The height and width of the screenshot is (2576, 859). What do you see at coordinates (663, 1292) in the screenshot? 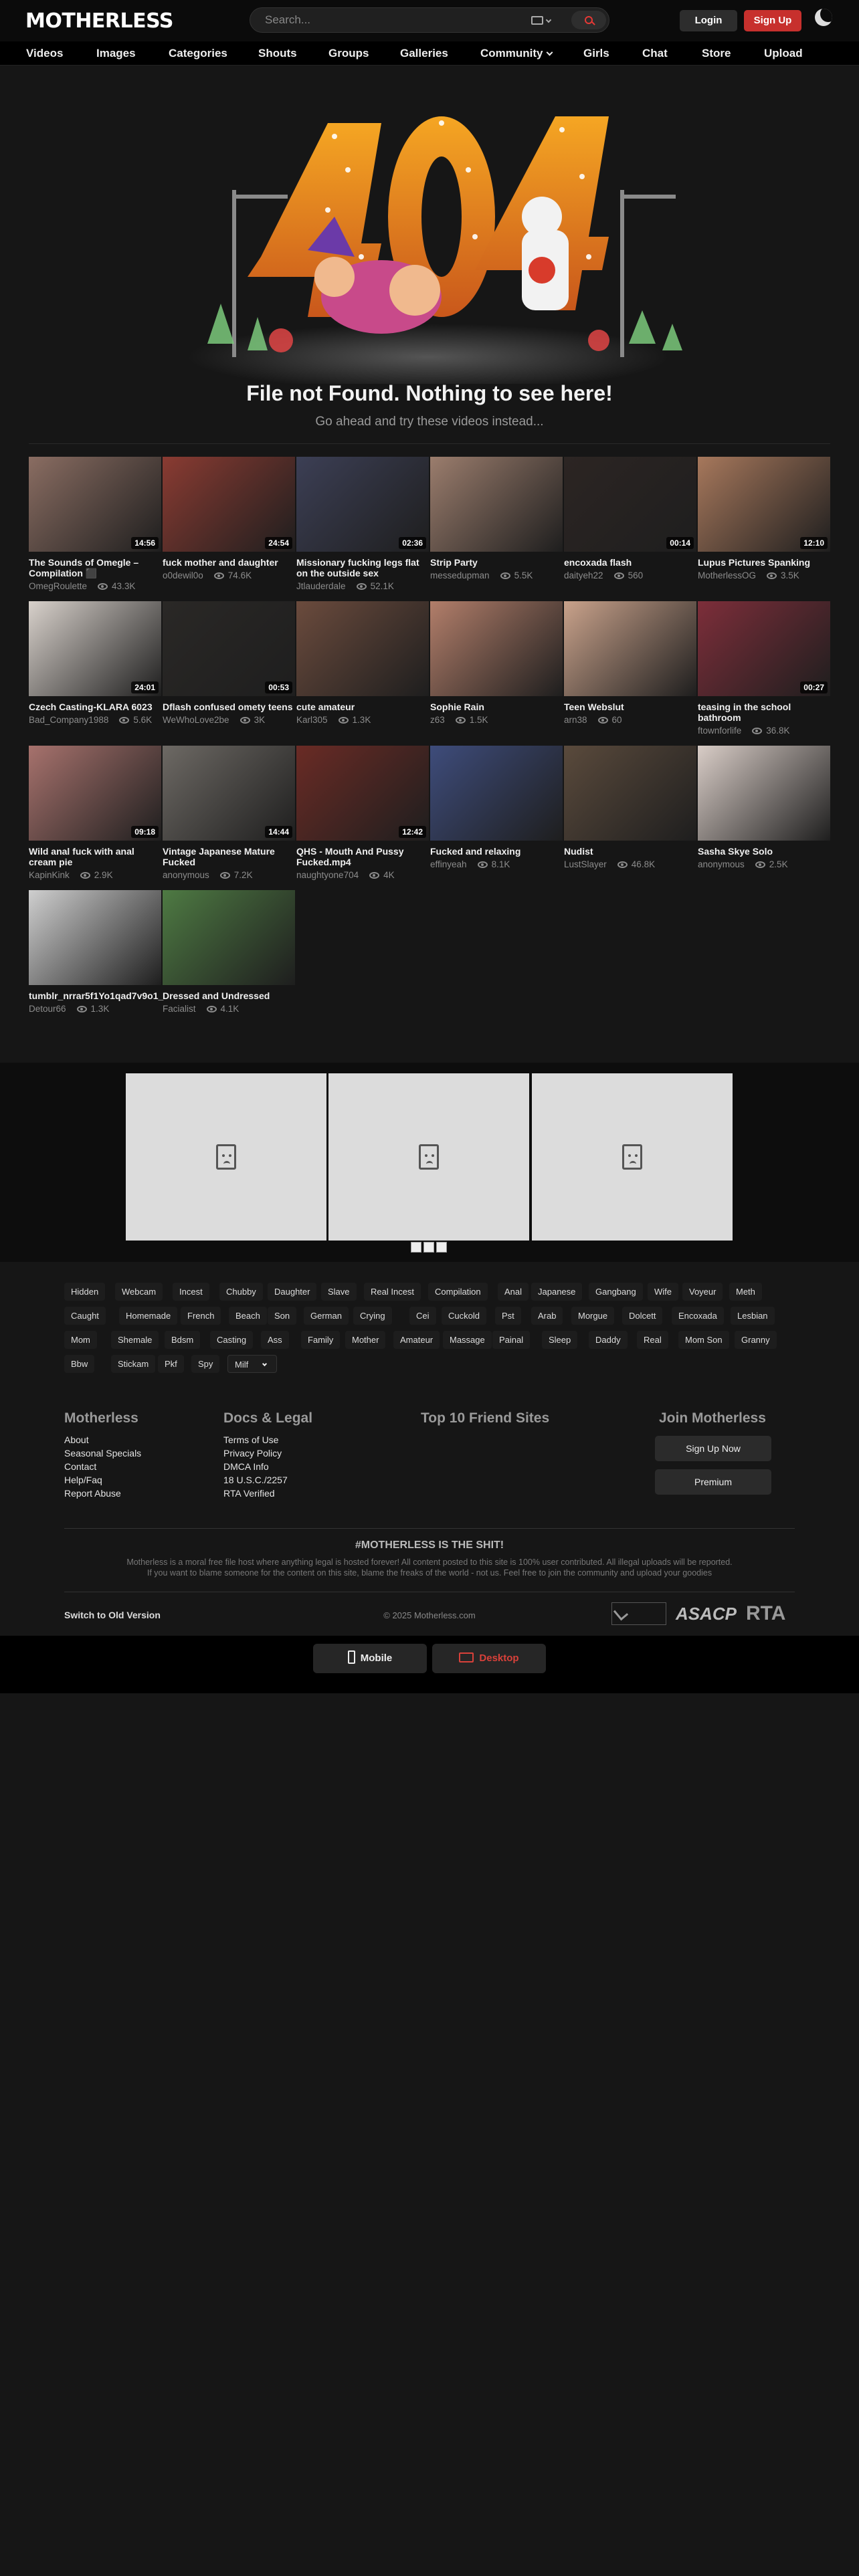
I see `tag-wife: Wife` at bounding box center [663, 1292].